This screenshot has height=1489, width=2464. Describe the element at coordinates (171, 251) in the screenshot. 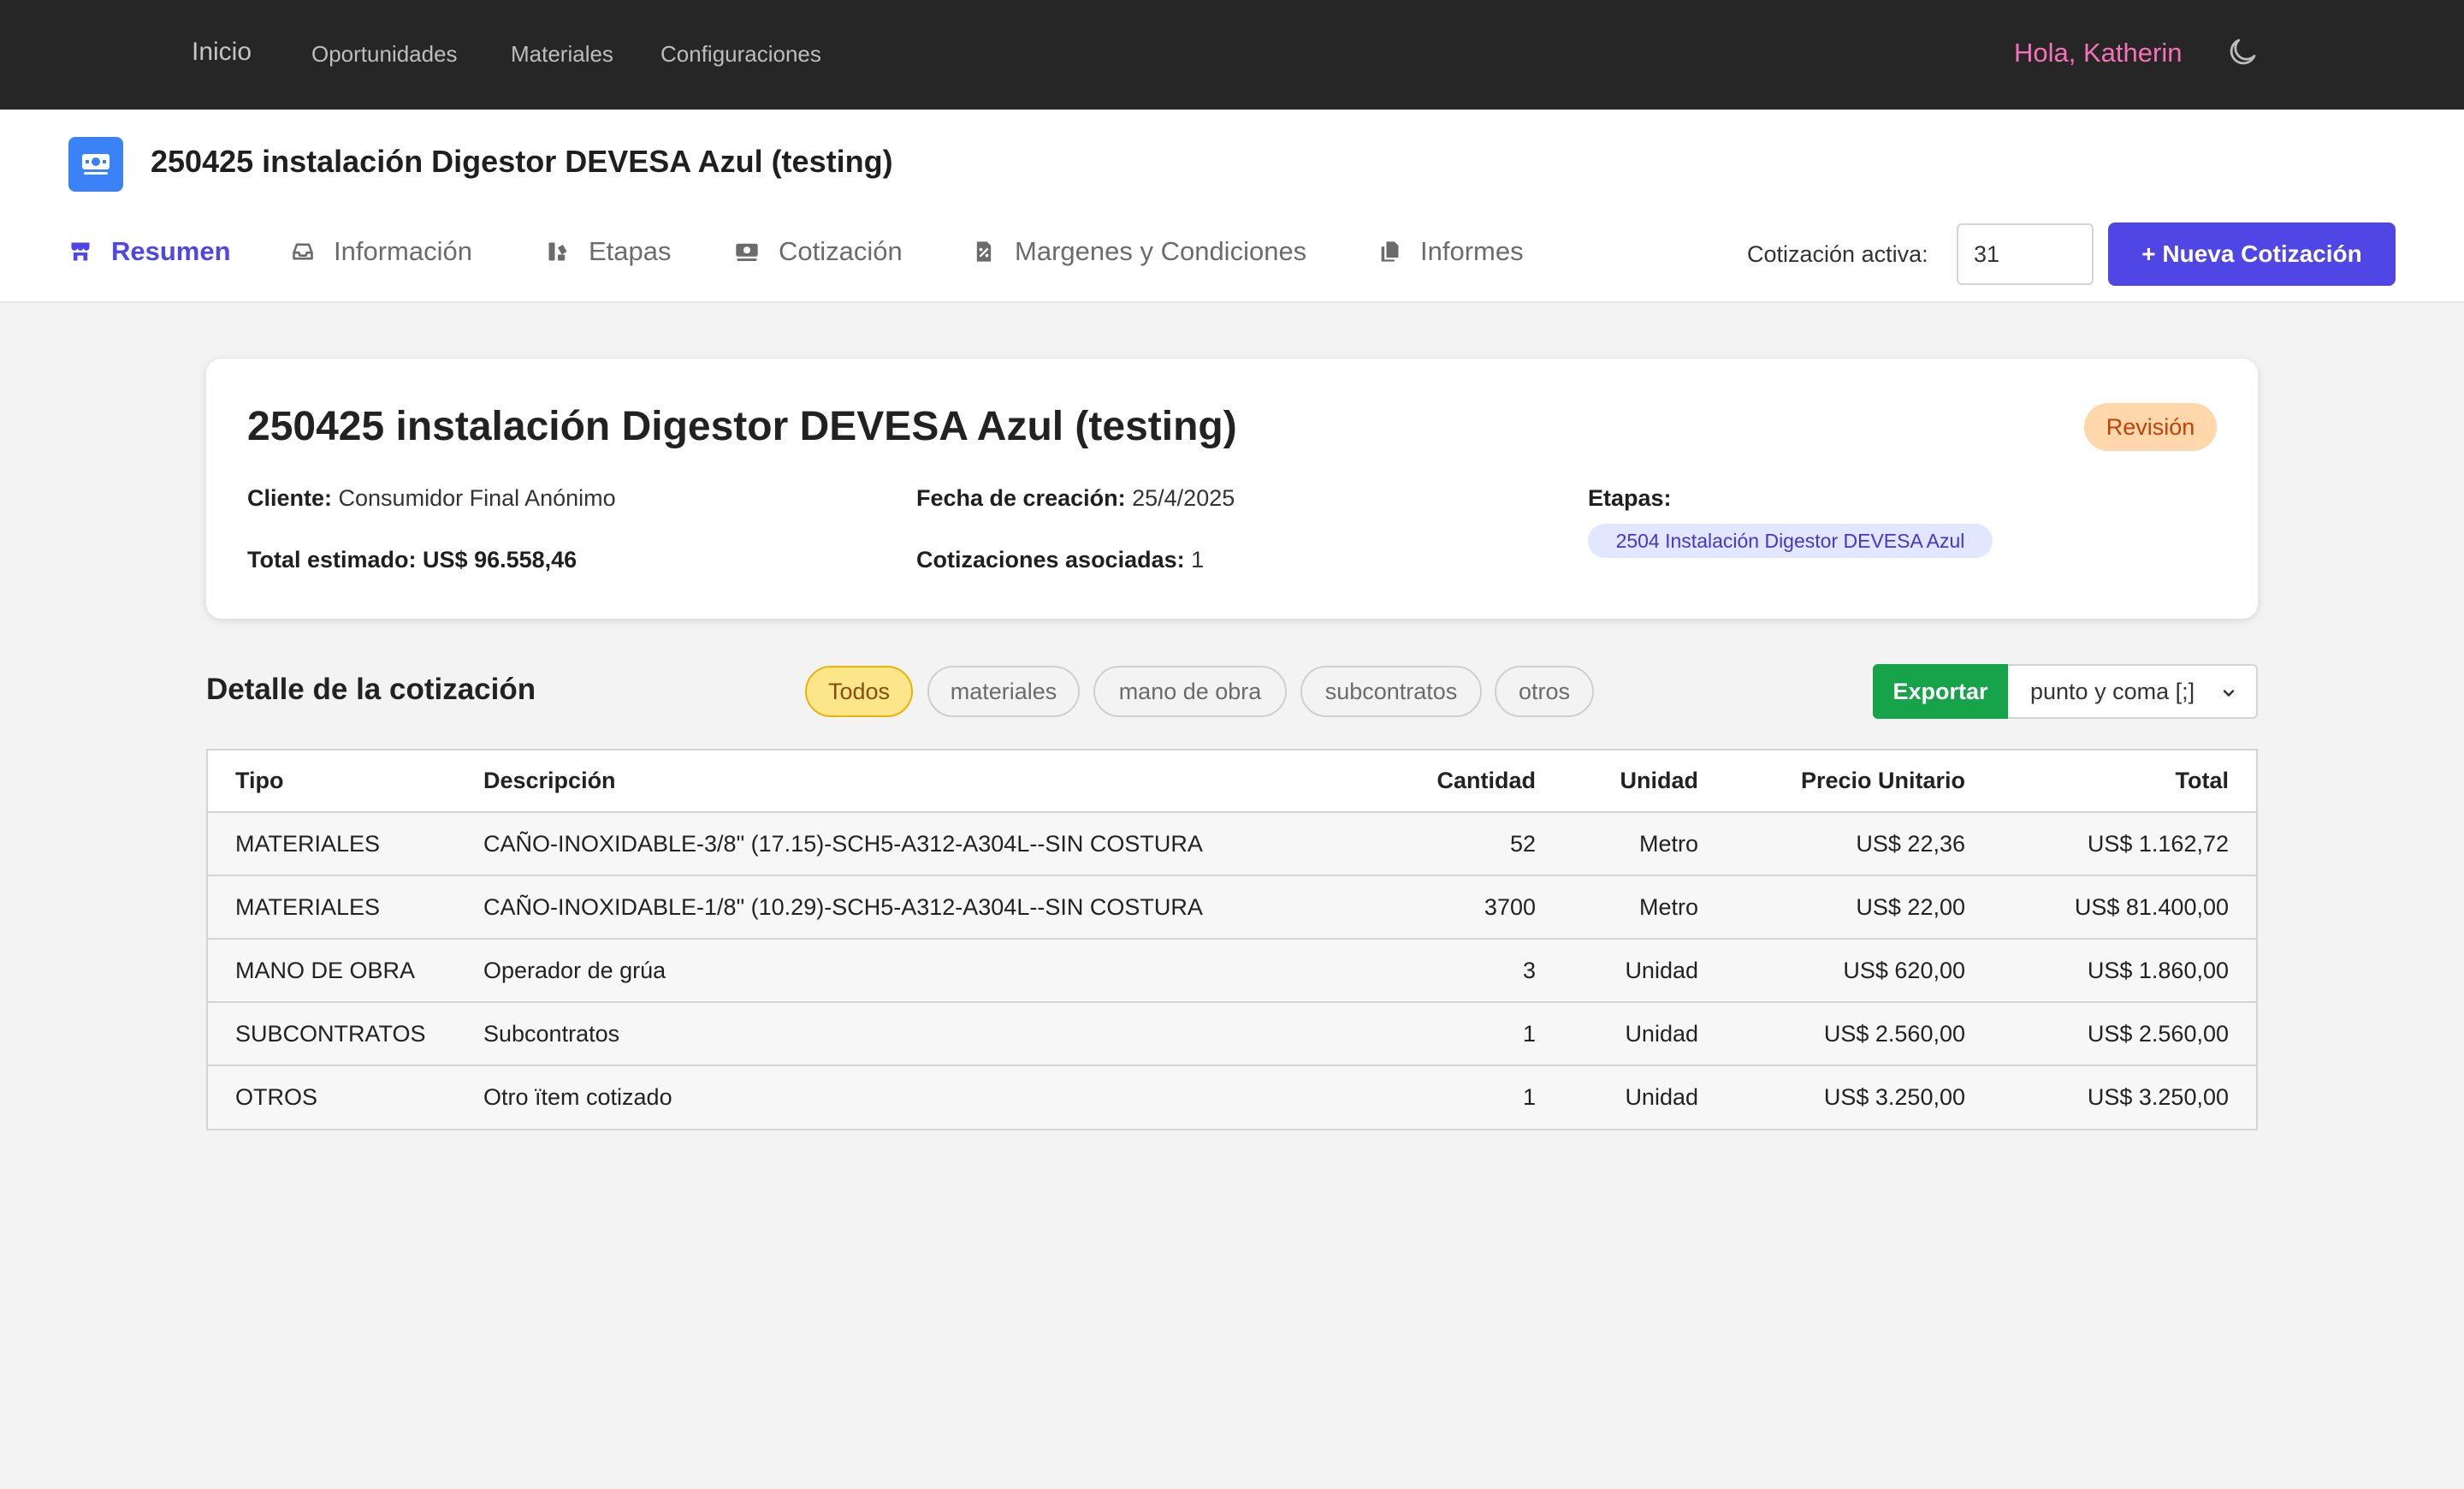

I see `tab-label: Resumen` at that location.